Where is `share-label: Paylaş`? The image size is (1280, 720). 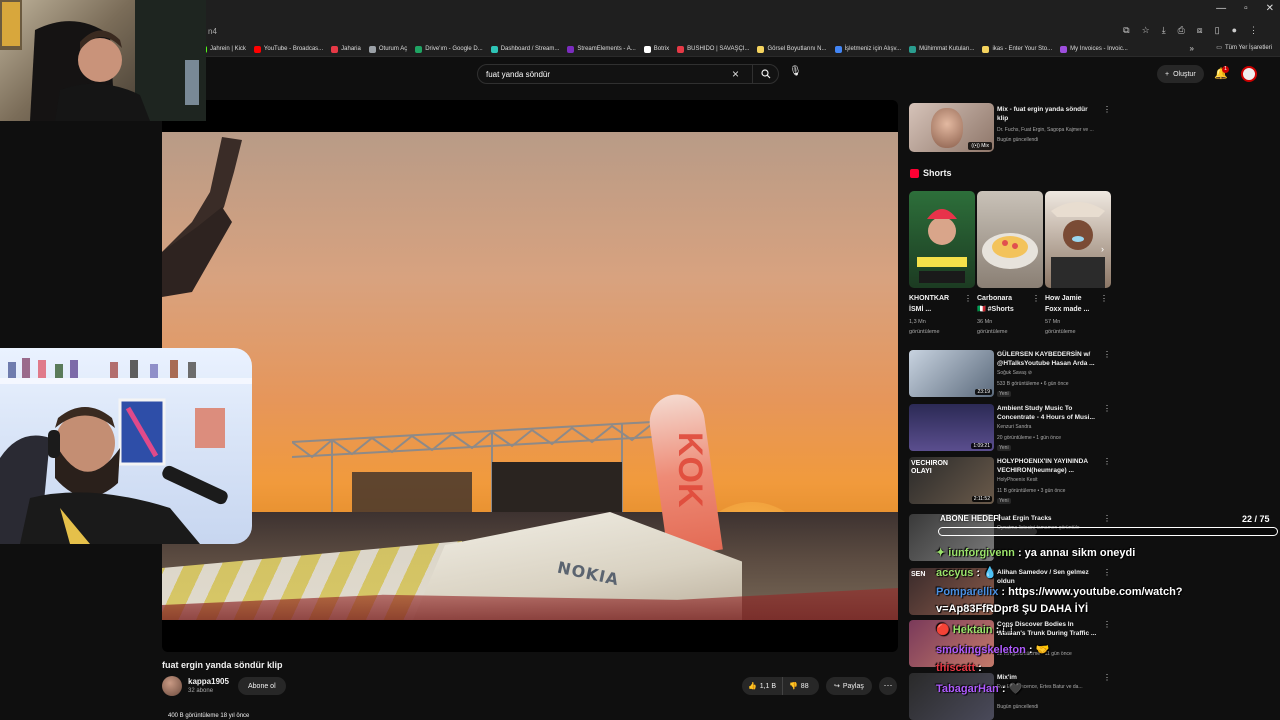
share-label: Paylaş is located at coordinates (853, 686).